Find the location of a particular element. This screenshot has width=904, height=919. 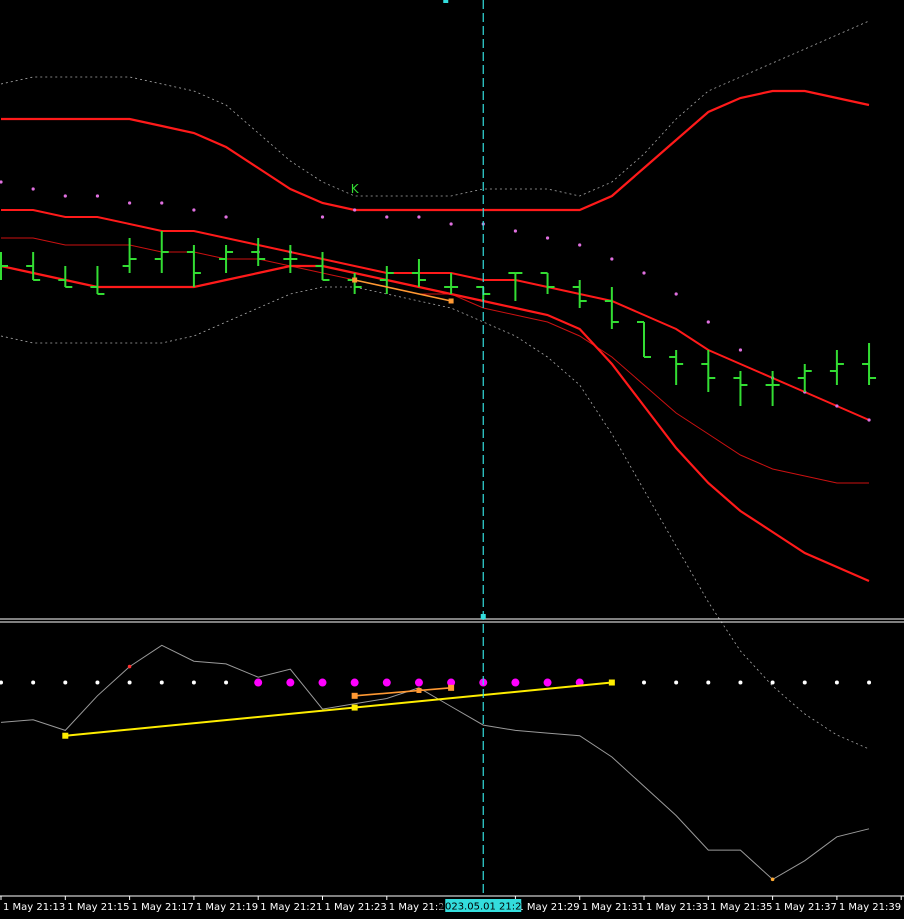

x-axis-tick-label: 1 May 21:21 is located at coordinates (291, 907).